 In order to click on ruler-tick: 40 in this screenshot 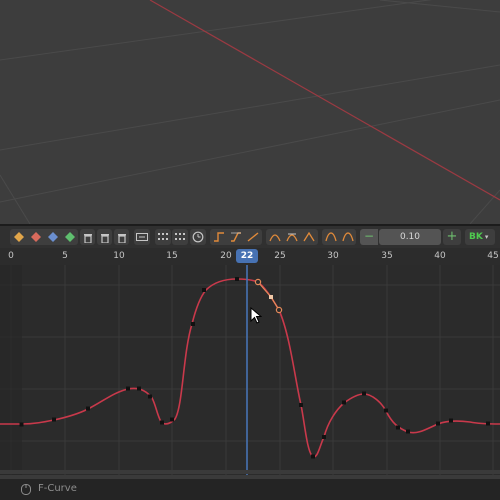, I will do `click(440, 256)`.